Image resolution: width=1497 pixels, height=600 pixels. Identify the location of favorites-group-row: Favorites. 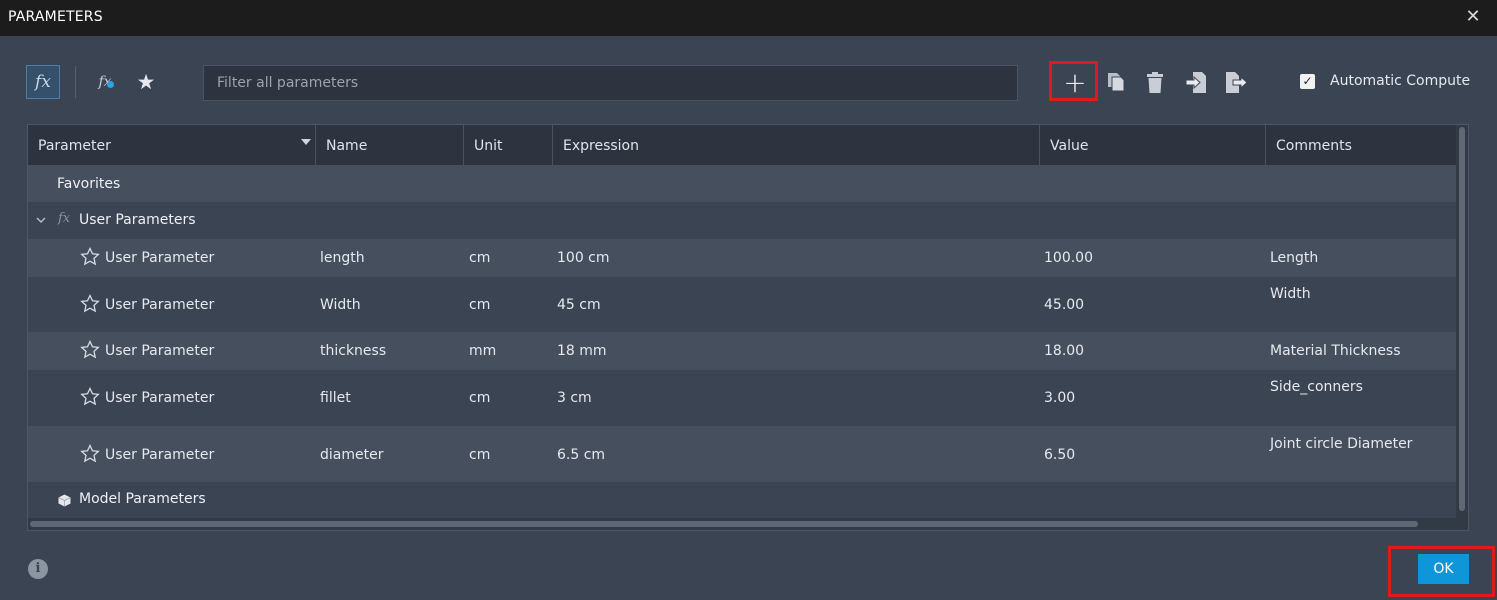
(742, 183).